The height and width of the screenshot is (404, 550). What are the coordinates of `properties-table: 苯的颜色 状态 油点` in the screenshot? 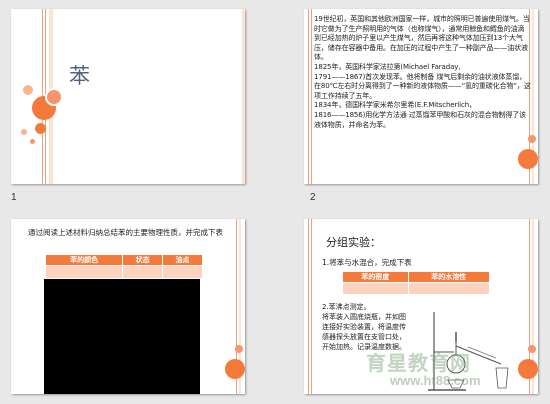 It's located at (123, 266).